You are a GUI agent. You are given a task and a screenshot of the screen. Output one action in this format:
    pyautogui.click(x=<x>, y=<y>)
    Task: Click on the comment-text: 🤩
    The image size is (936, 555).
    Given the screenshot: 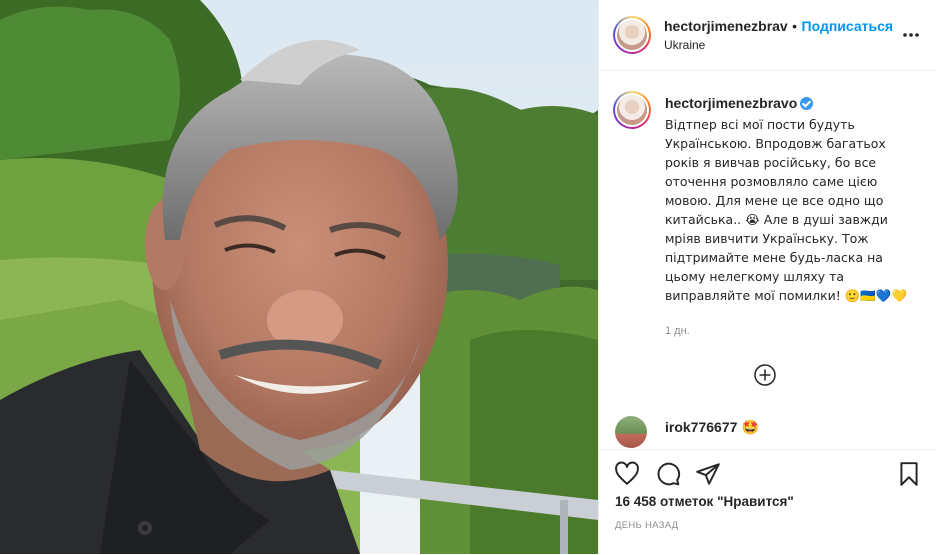 What is the action you would take?
    pyautogui.click(x=750, y=427)
    